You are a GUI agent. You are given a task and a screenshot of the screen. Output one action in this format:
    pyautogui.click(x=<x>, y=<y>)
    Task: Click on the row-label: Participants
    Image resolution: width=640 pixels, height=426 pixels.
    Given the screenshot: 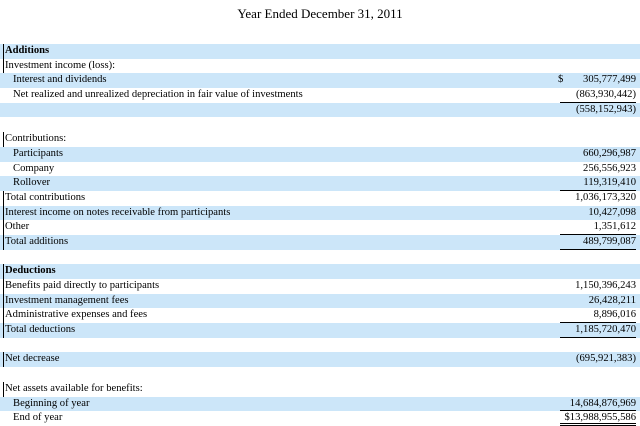 What is the action you would take?
    pyautogui.click(x=38, y=153)
    